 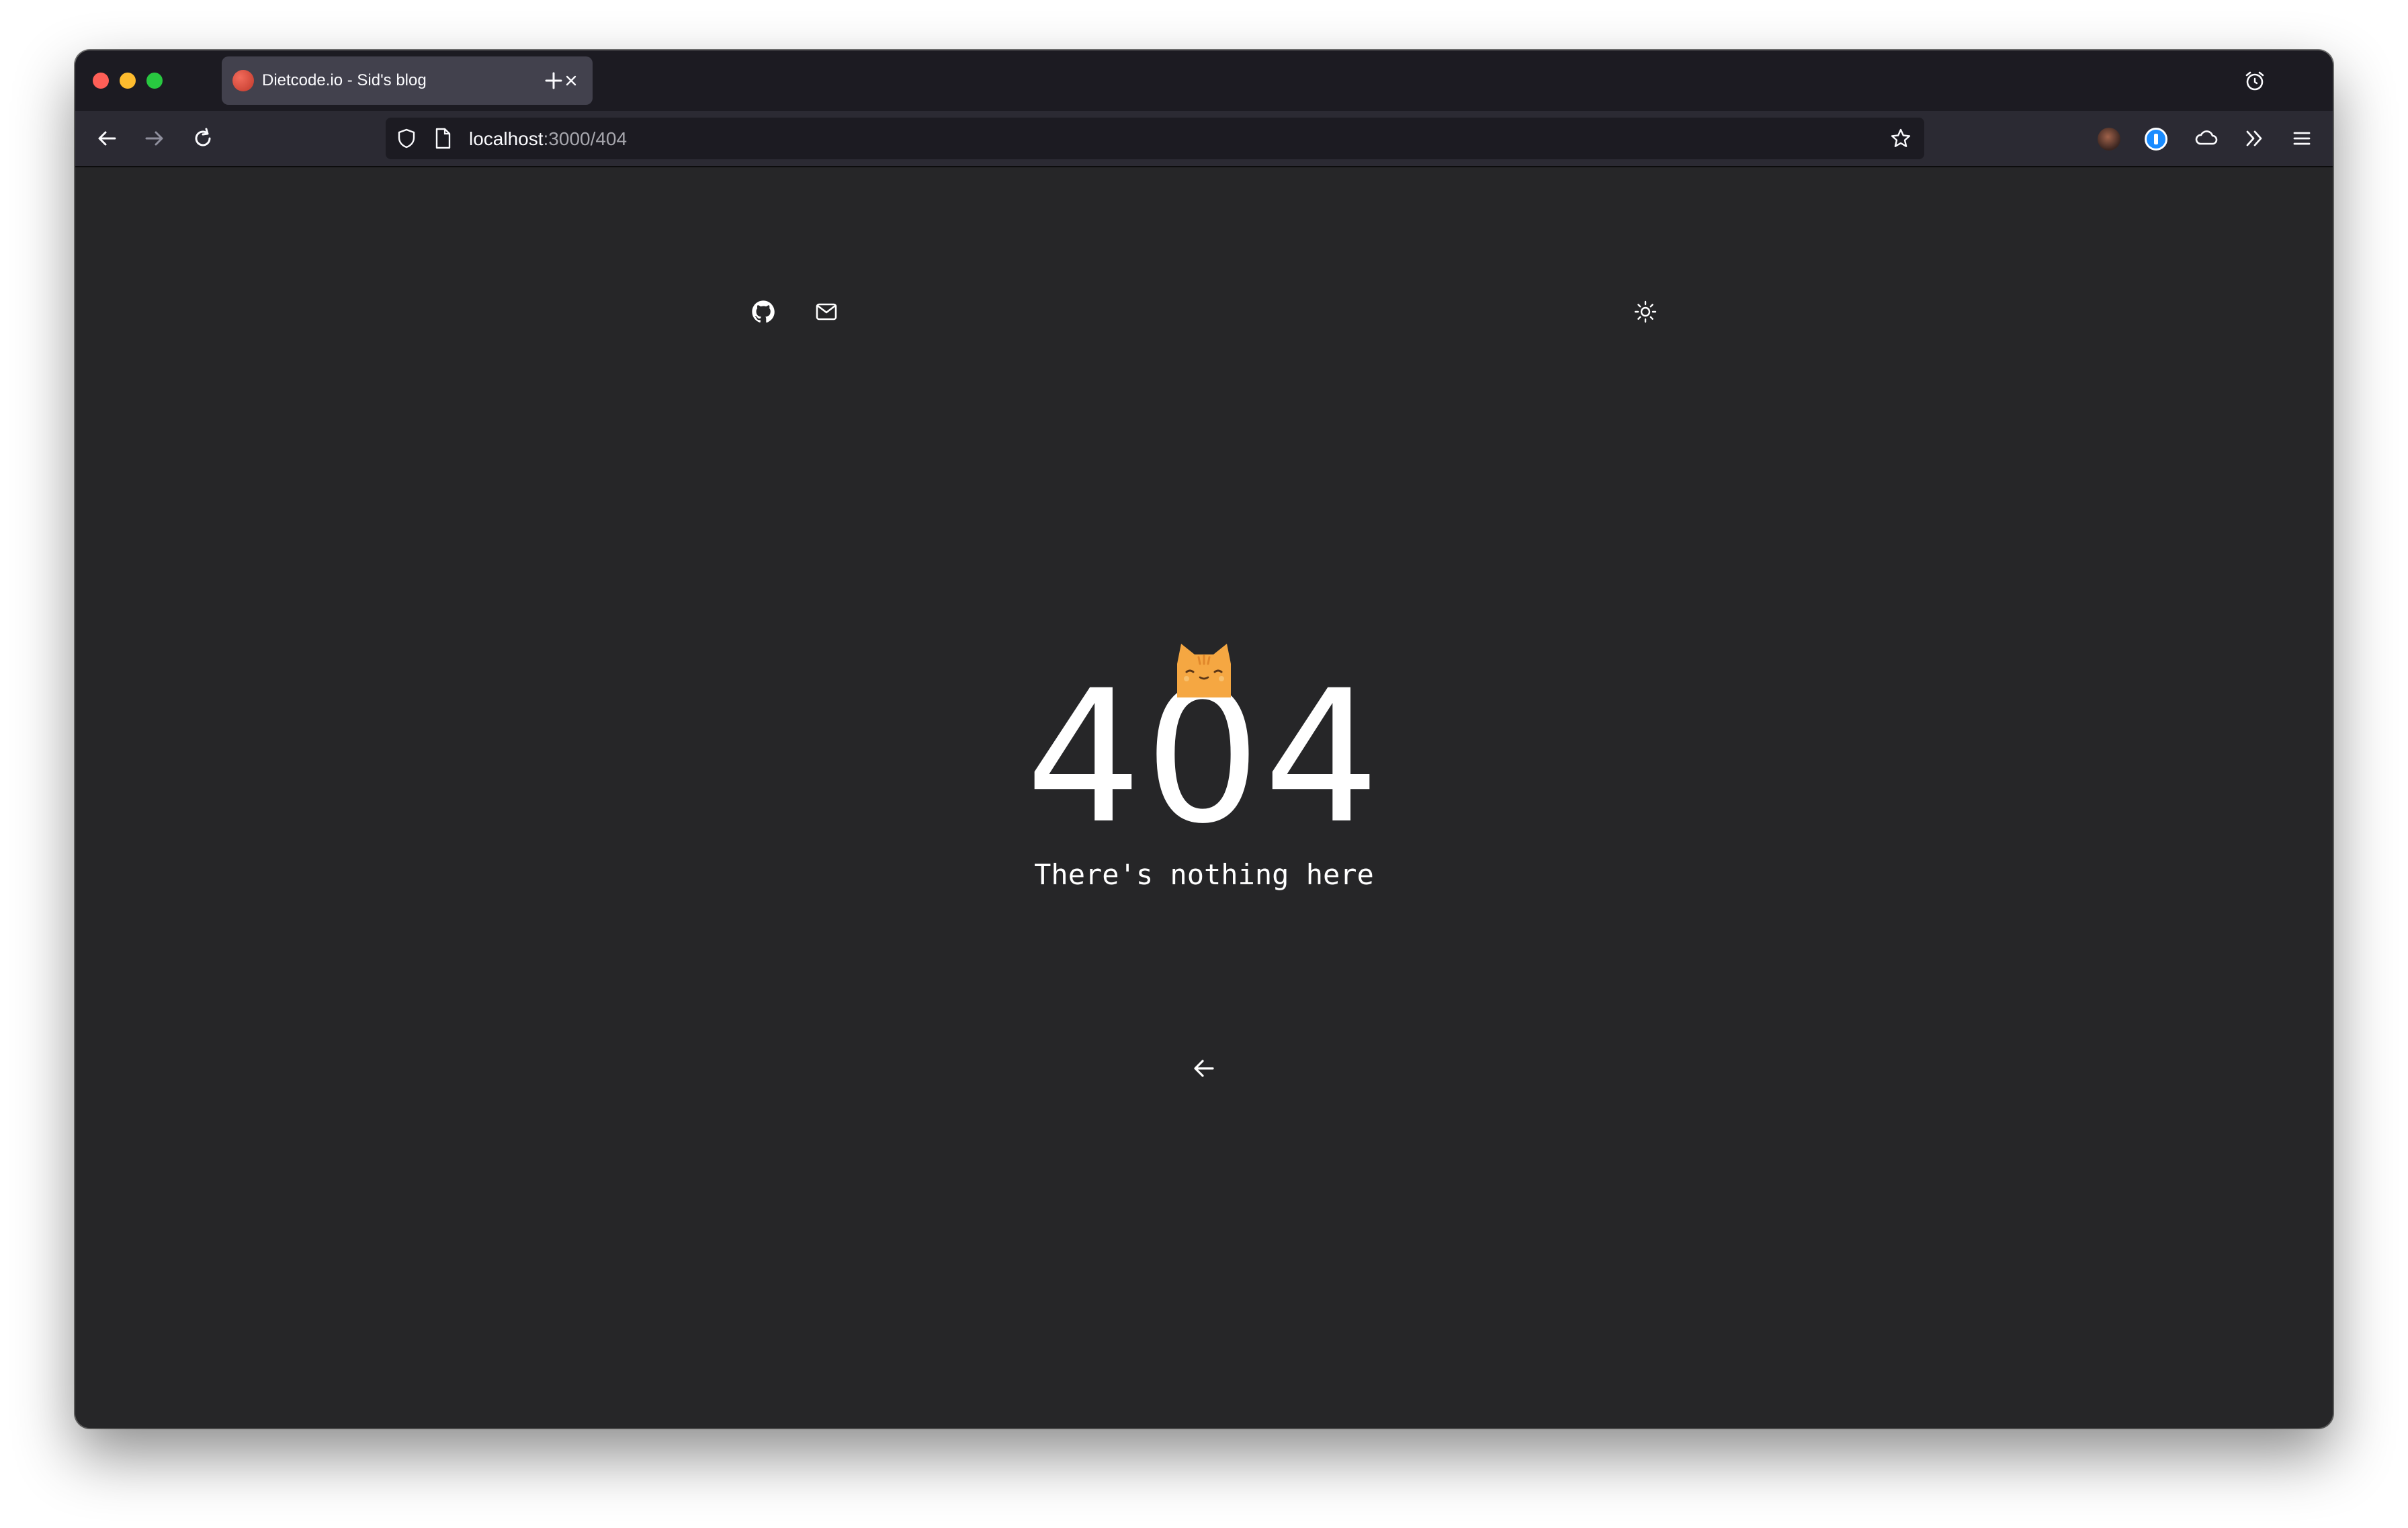 I want to click on cat-illustration-icon, so click(x=1204, y=669).